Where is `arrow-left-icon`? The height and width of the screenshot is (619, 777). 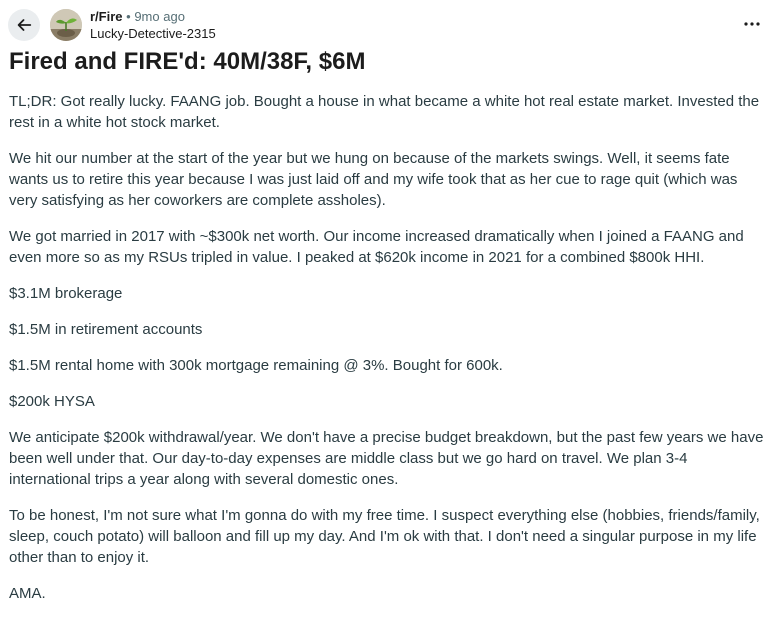 arrow-left-icon is located at coordinates (24, 25).